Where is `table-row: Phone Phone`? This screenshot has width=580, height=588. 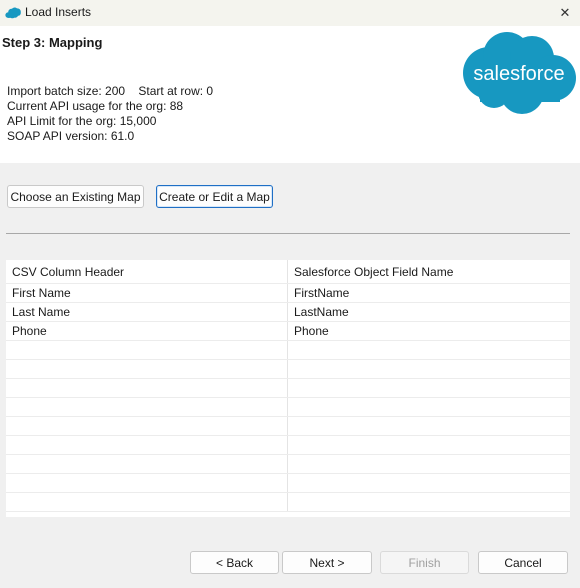
table-row: Phone Phone is located at coordinates (288, 331).